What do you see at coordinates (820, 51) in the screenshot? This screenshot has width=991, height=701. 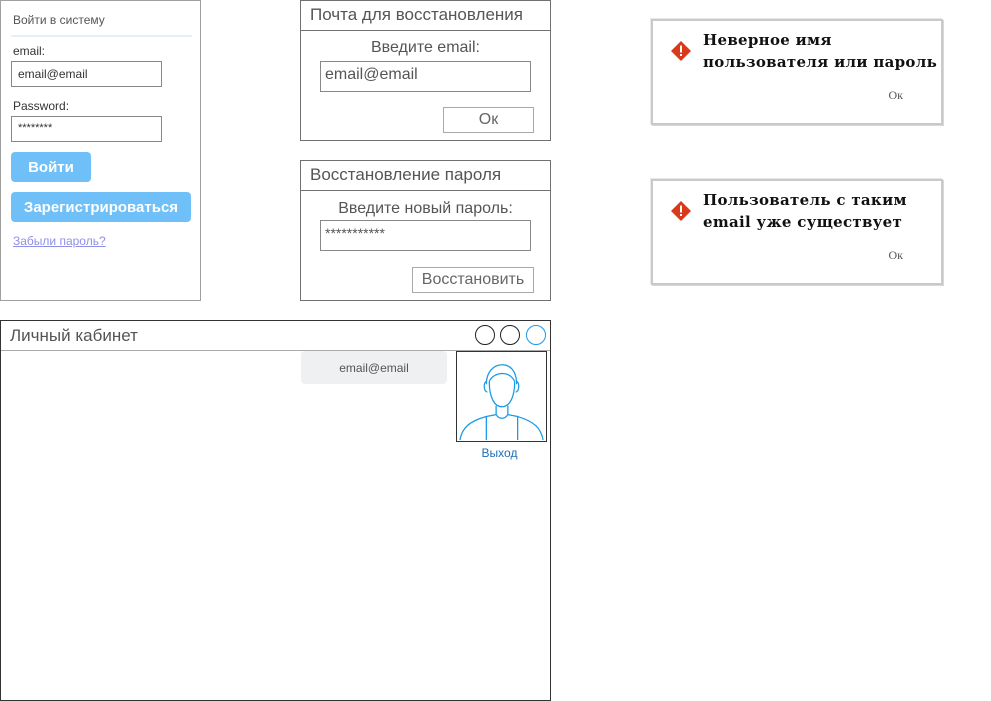 I see `alert-message: Неверное имя пользователя или пароль` at bounding box center [820, 51].